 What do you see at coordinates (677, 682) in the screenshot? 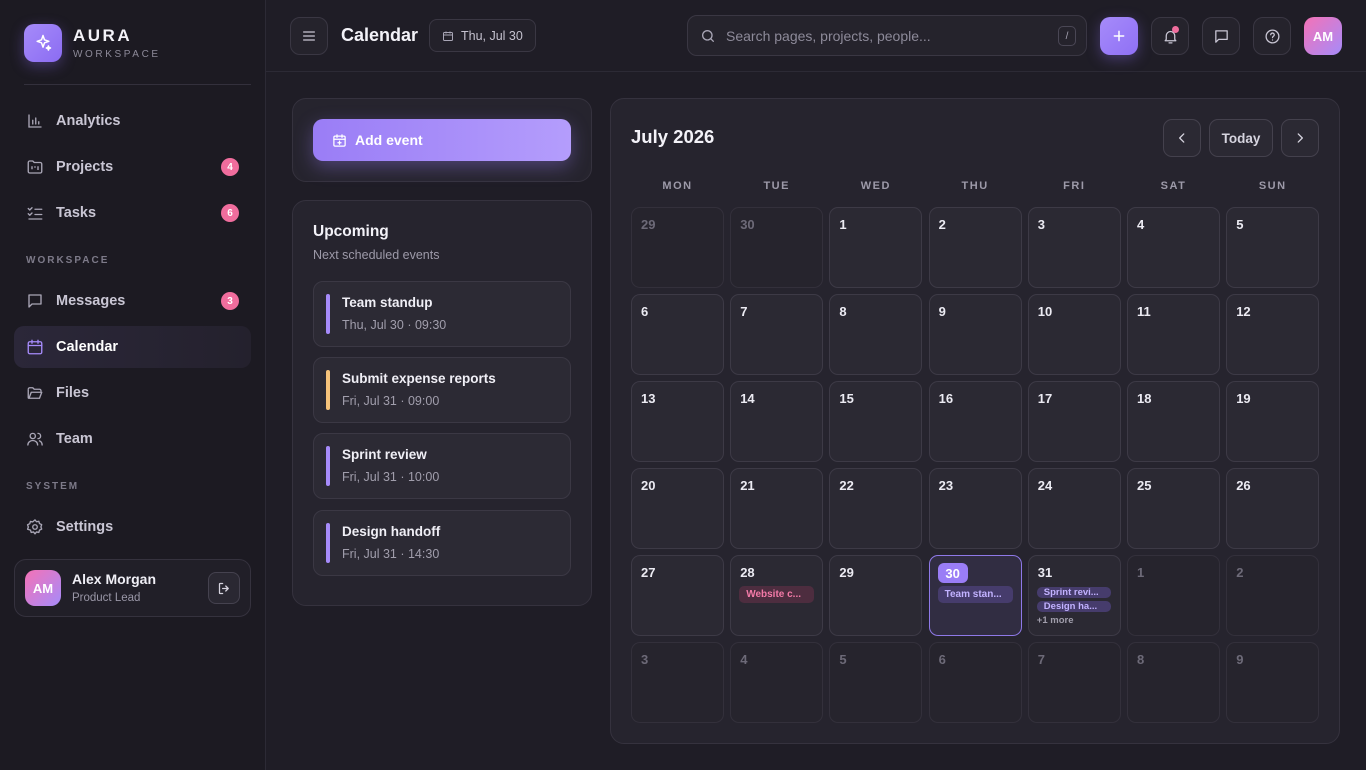
I see `calendar-day-outside: 3` at bounding box center [677, 682].